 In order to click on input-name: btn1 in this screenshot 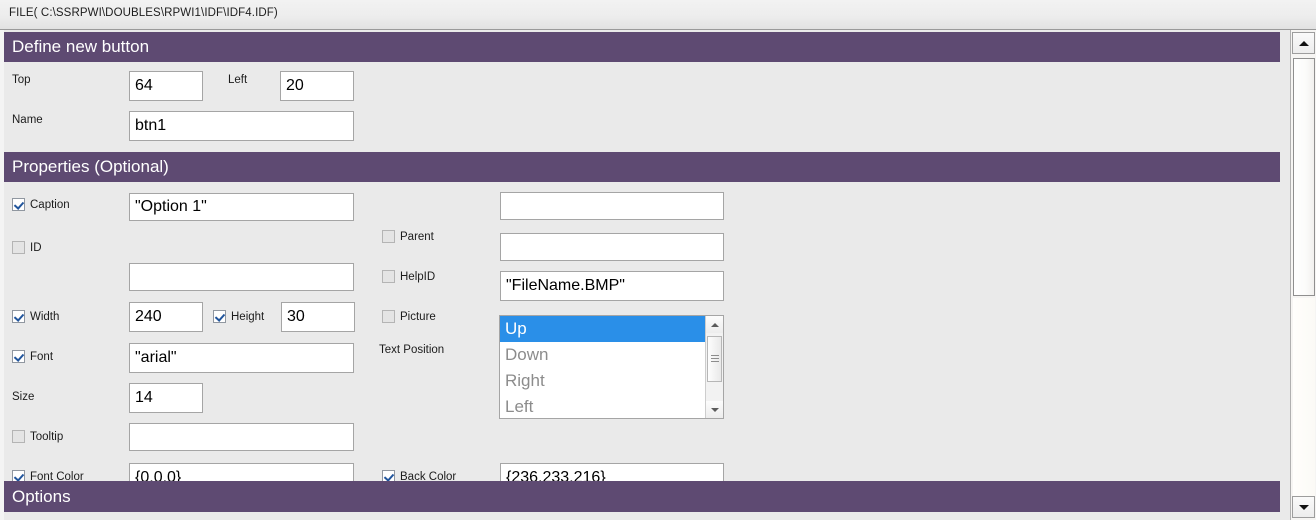, I will do `click(241, 126)`.